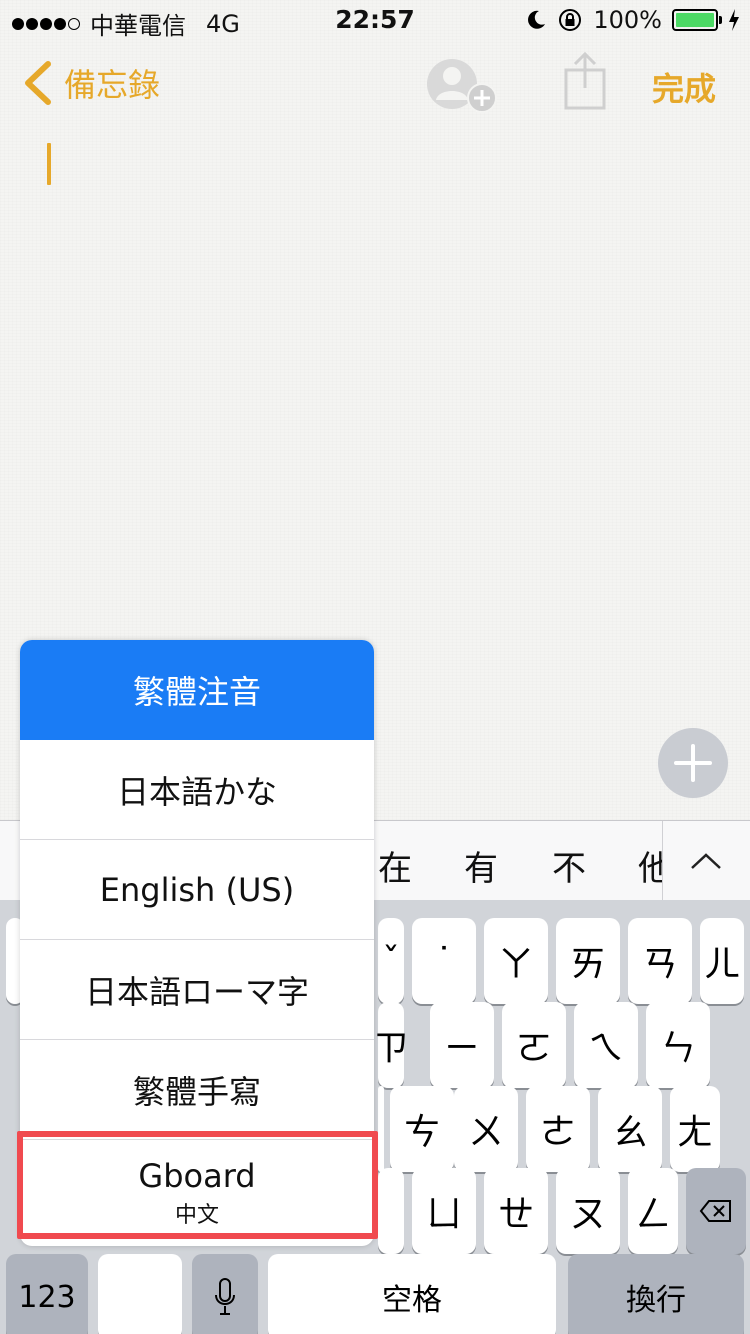 The image size is (750, 1334). I want to click on space-key: 空格, so click(412, 1294).